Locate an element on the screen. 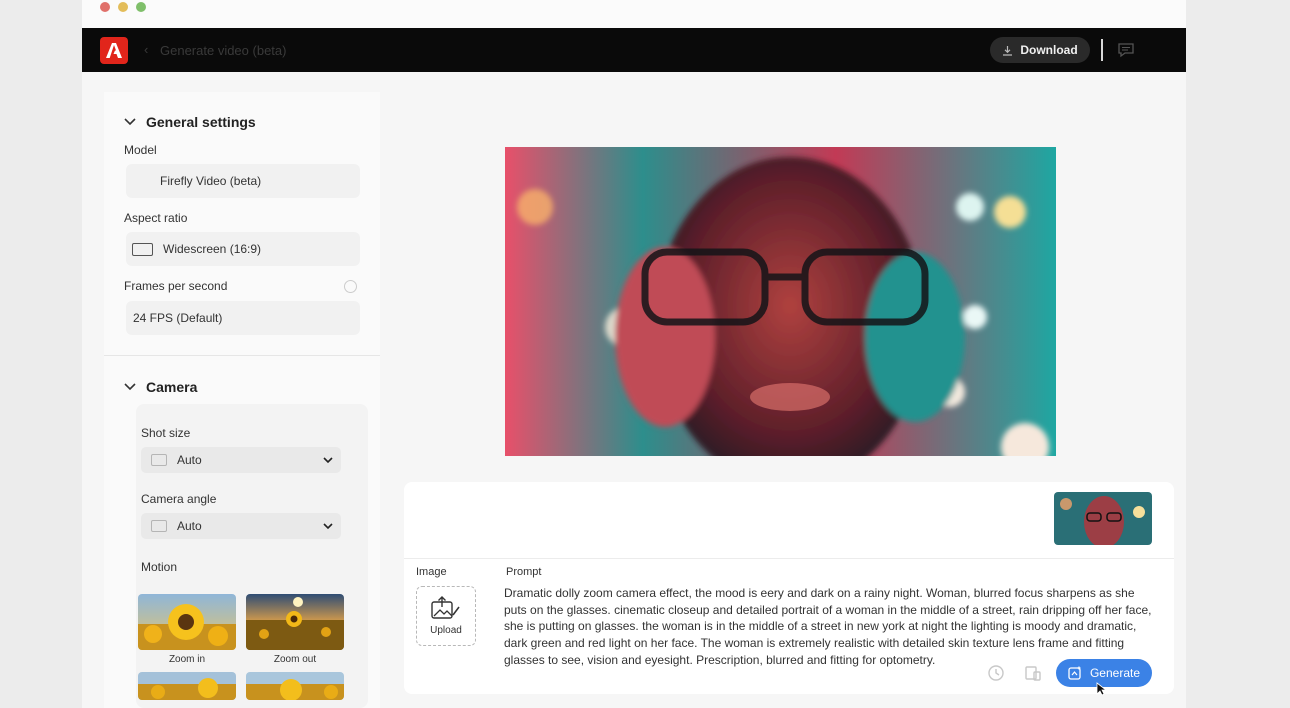 This screenshot has height=708, width=1290. shot-size-label: Shot size is located at coordinates (166, 433).